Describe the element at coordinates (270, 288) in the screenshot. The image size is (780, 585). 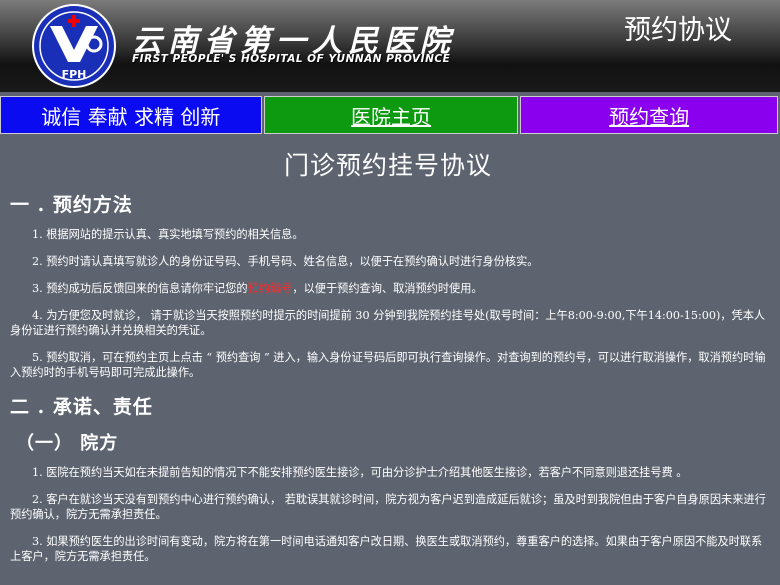
I see `booking-number-highlight: 预约编号` at that location.